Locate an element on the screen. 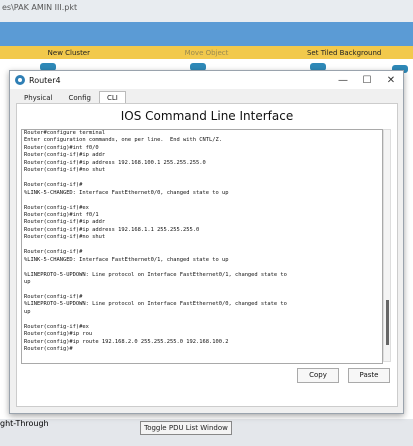  close-icon: ✕ is located at coordinates (391, 80).